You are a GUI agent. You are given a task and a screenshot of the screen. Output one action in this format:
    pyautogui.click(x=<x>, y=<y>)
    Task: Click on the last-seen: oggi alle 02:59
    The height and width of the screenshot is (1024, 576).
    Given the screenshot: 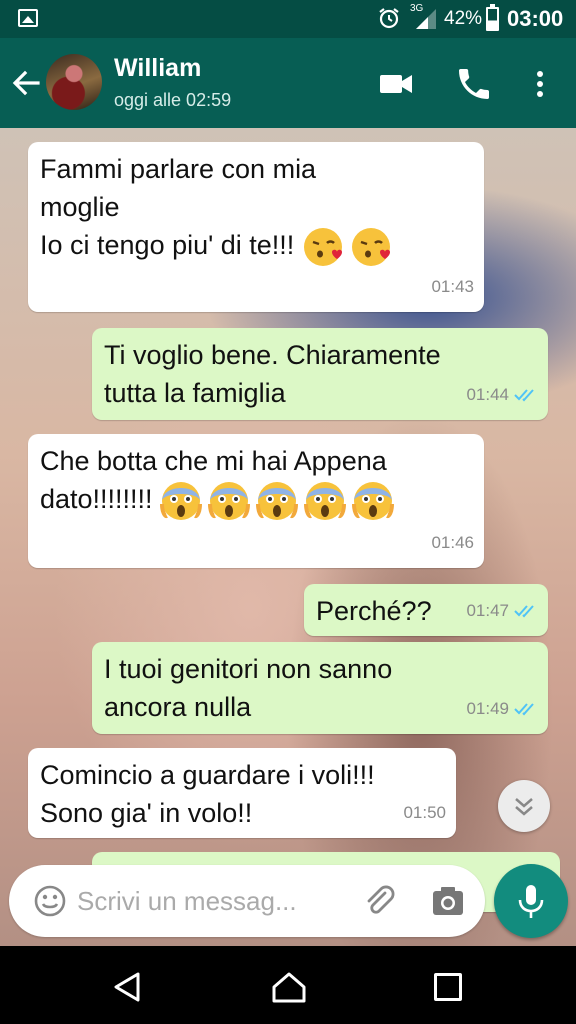 What is the action you would take?
    pyautogui.click(x=173, y=100)
    